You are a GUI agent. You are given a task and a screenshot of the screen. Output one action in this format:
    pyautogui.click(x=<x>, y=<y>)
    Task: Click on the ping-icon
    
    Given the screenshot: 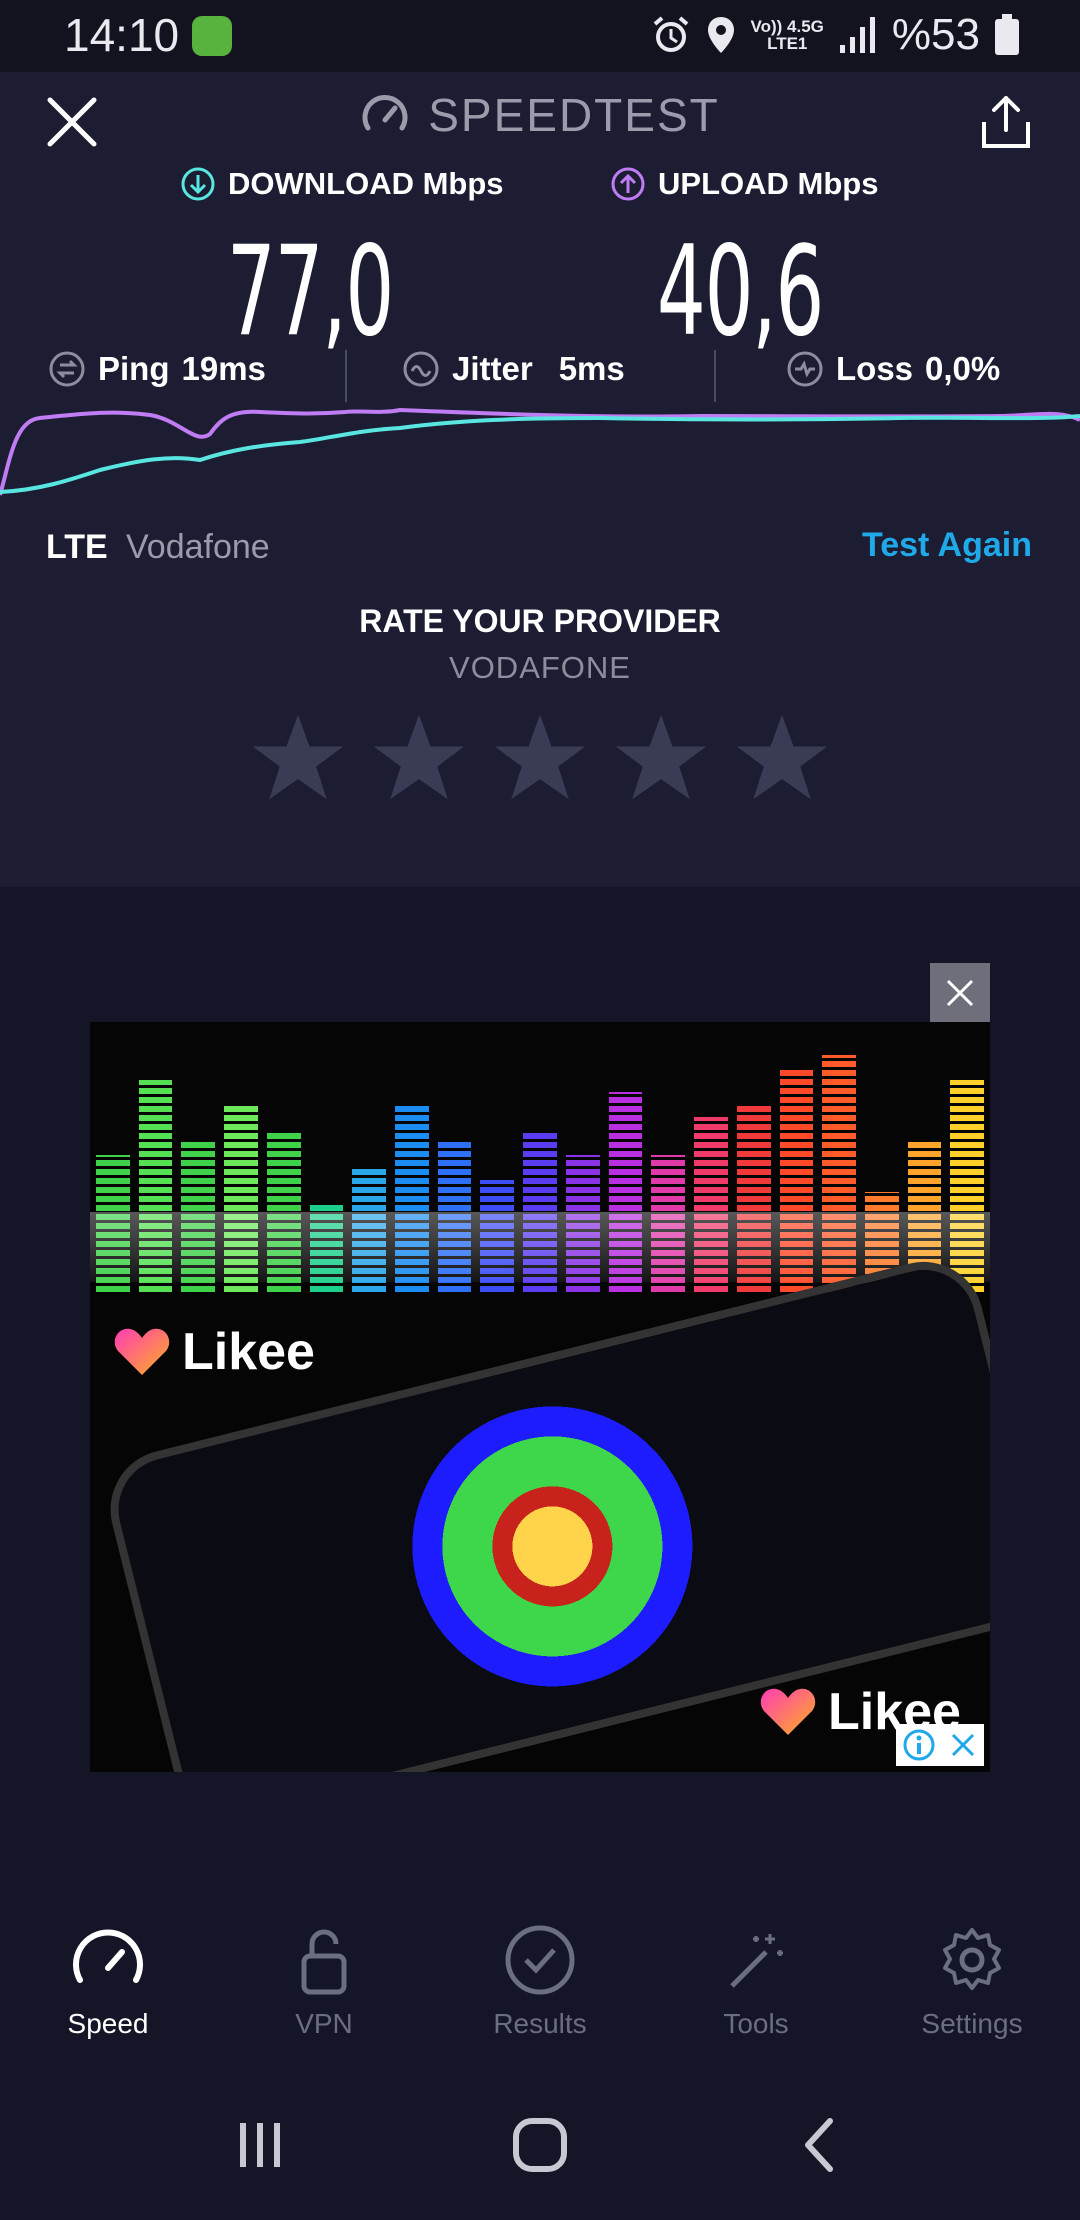 What is the action you would take?
    pyautogui.click(x=67, y=369)
    